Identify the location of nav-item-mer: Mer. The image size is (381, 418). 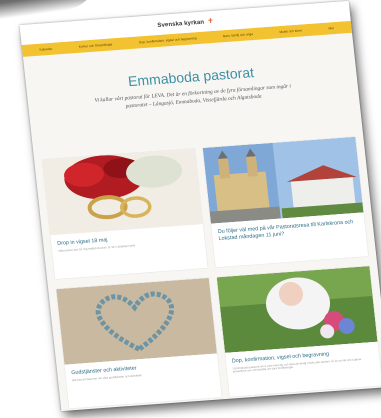
(331, 28).